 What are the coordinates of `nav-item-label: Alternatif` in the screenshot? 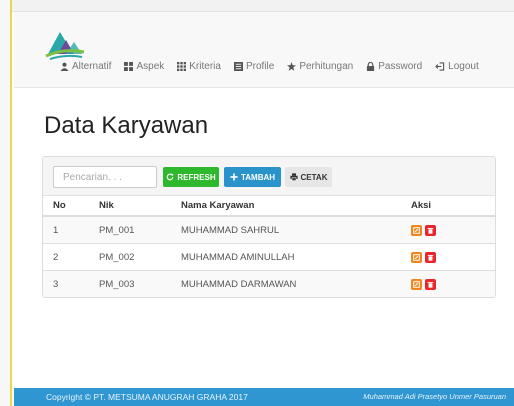 It's located at (92, 66).